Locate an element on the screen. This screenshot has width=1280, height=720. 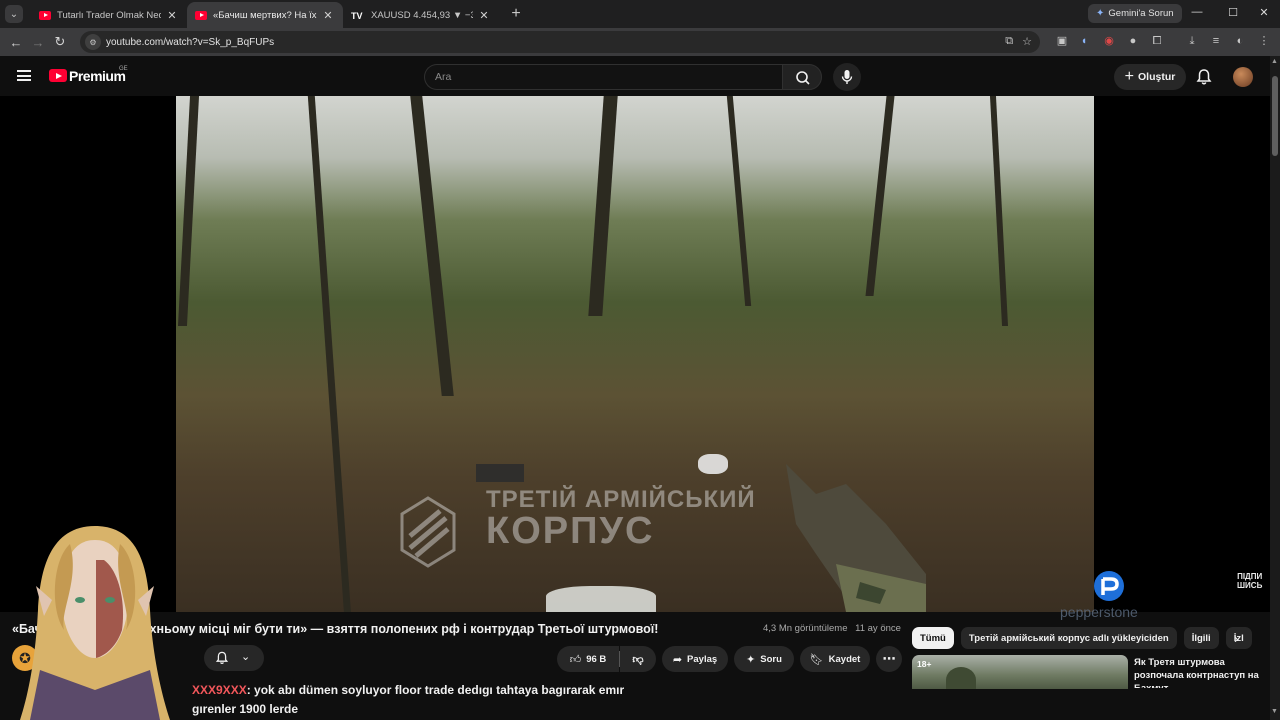
search-button is located at coordinates (802, 77).